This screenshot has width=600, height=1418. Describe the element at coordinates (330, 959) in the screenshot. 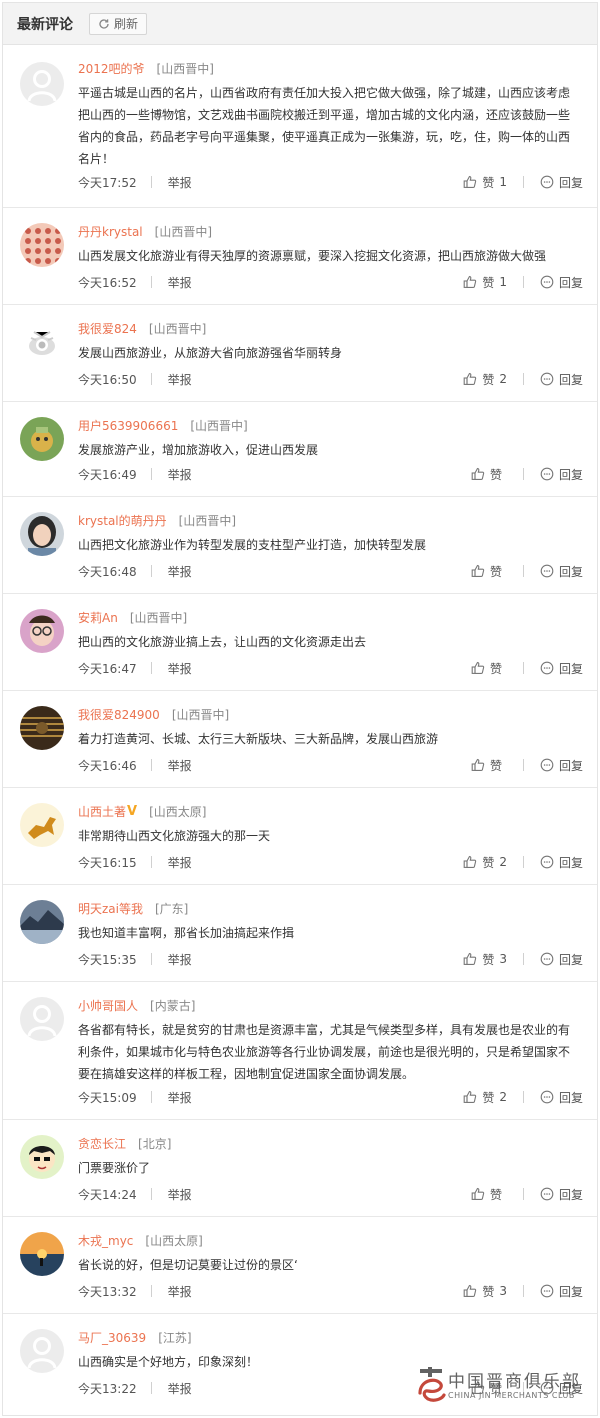

I see `comment-meta-row: 今天15:35 举报 赞 3 回复` at that location.